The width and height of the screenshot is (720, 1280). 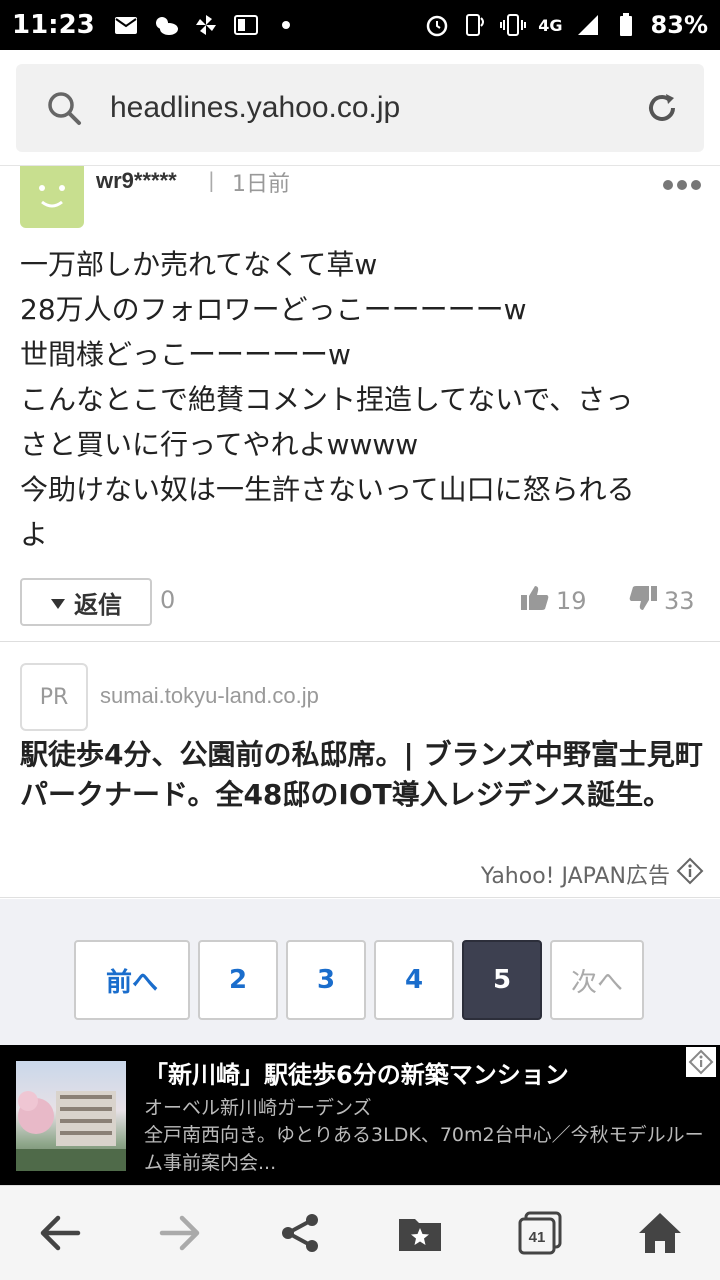 What do you see at coordinates (360, 25) in the screenshot?
I see `status-bar: 11:23 4G 83%` at bounding box center [360, 25].